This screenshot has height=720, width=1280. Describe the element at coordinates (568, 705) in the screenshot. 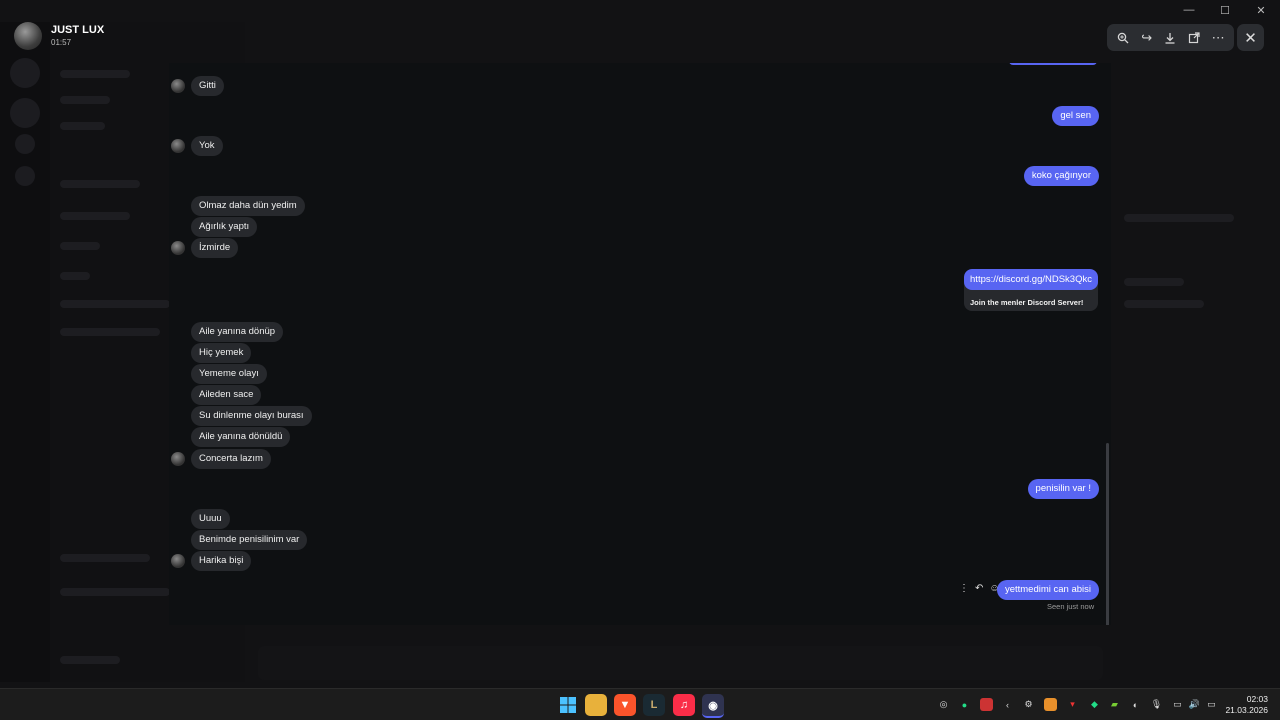

I see `start-icon` at that location.